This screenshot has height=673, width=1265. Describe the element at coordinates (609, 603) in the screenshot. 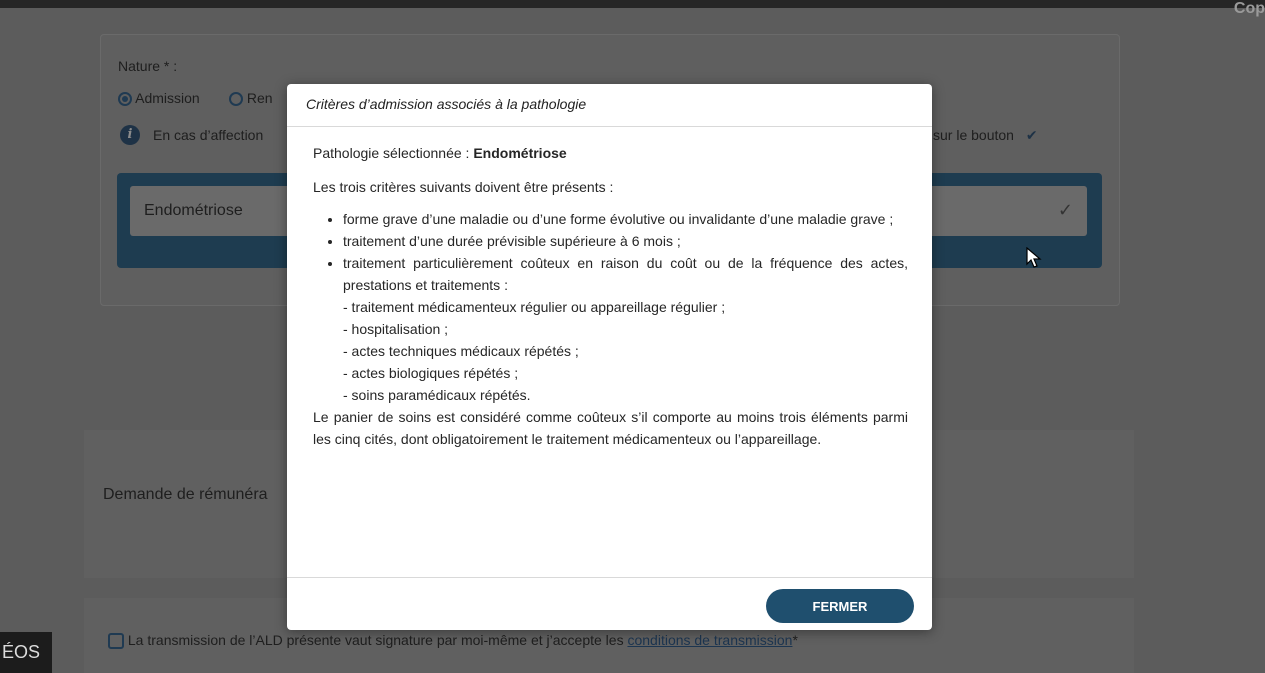

I see `modal-footer: FERMER` at that location.